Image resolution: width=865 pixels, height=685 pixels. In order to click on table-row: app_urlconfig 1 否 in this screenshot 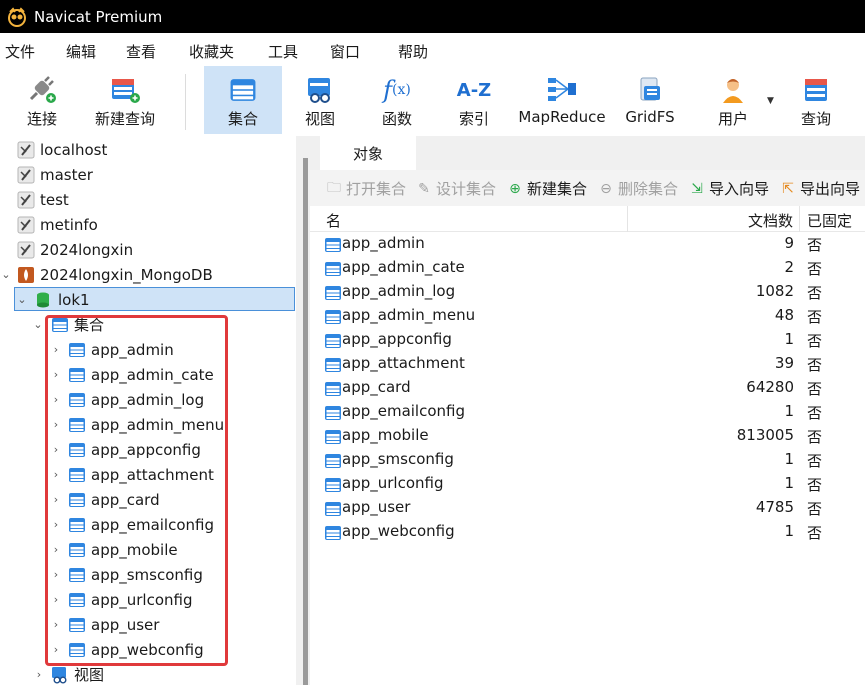, I will do `click(587, 485)`.